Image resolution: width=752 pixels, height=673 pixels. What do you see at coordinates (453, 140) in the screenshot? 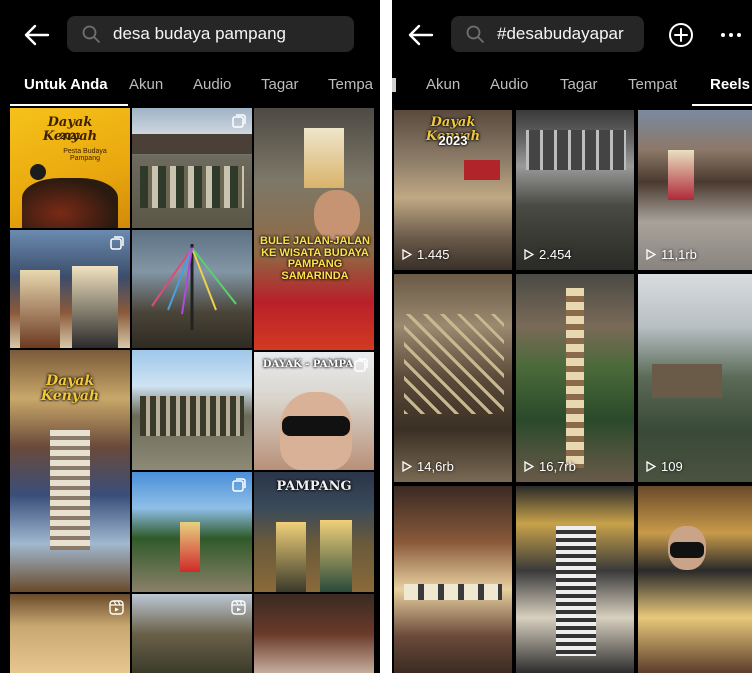
I see `tile-caption-year: 2023` at bounding box center [453, 140].